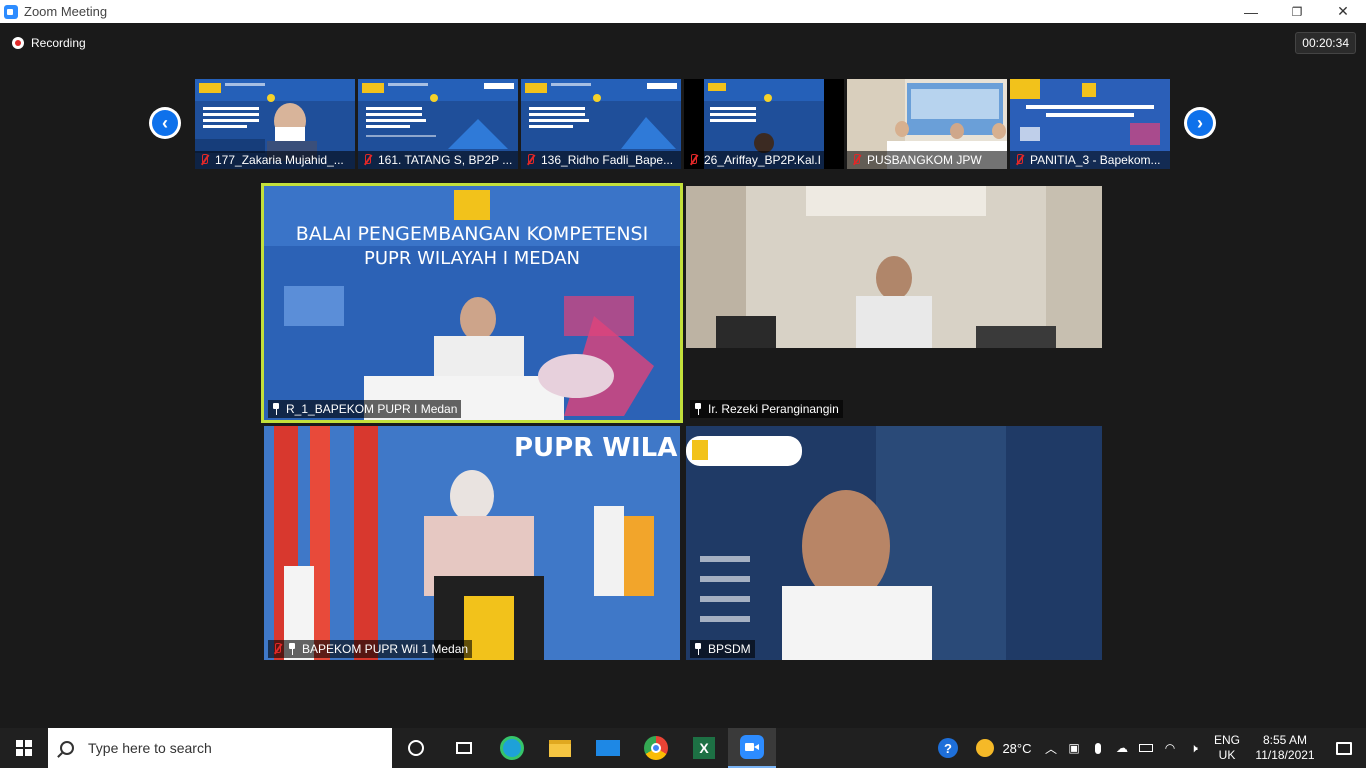 The width and height of the screenshot is (1366, 768). I want to click on chrome-app, so click(656, 748).